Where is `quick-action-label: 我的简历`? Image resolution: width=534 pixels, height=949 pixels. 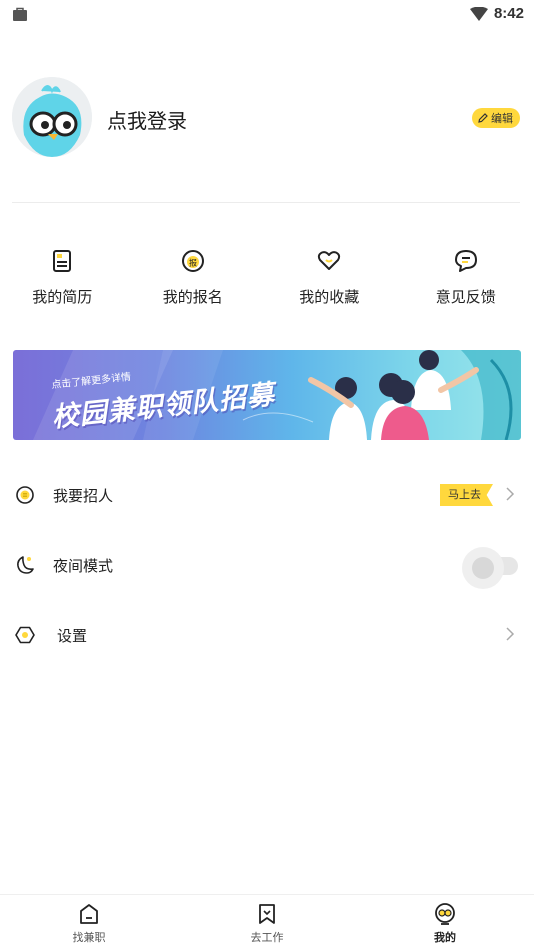
quick-action-label: 我的简历 is located at coordinates (62, 297).